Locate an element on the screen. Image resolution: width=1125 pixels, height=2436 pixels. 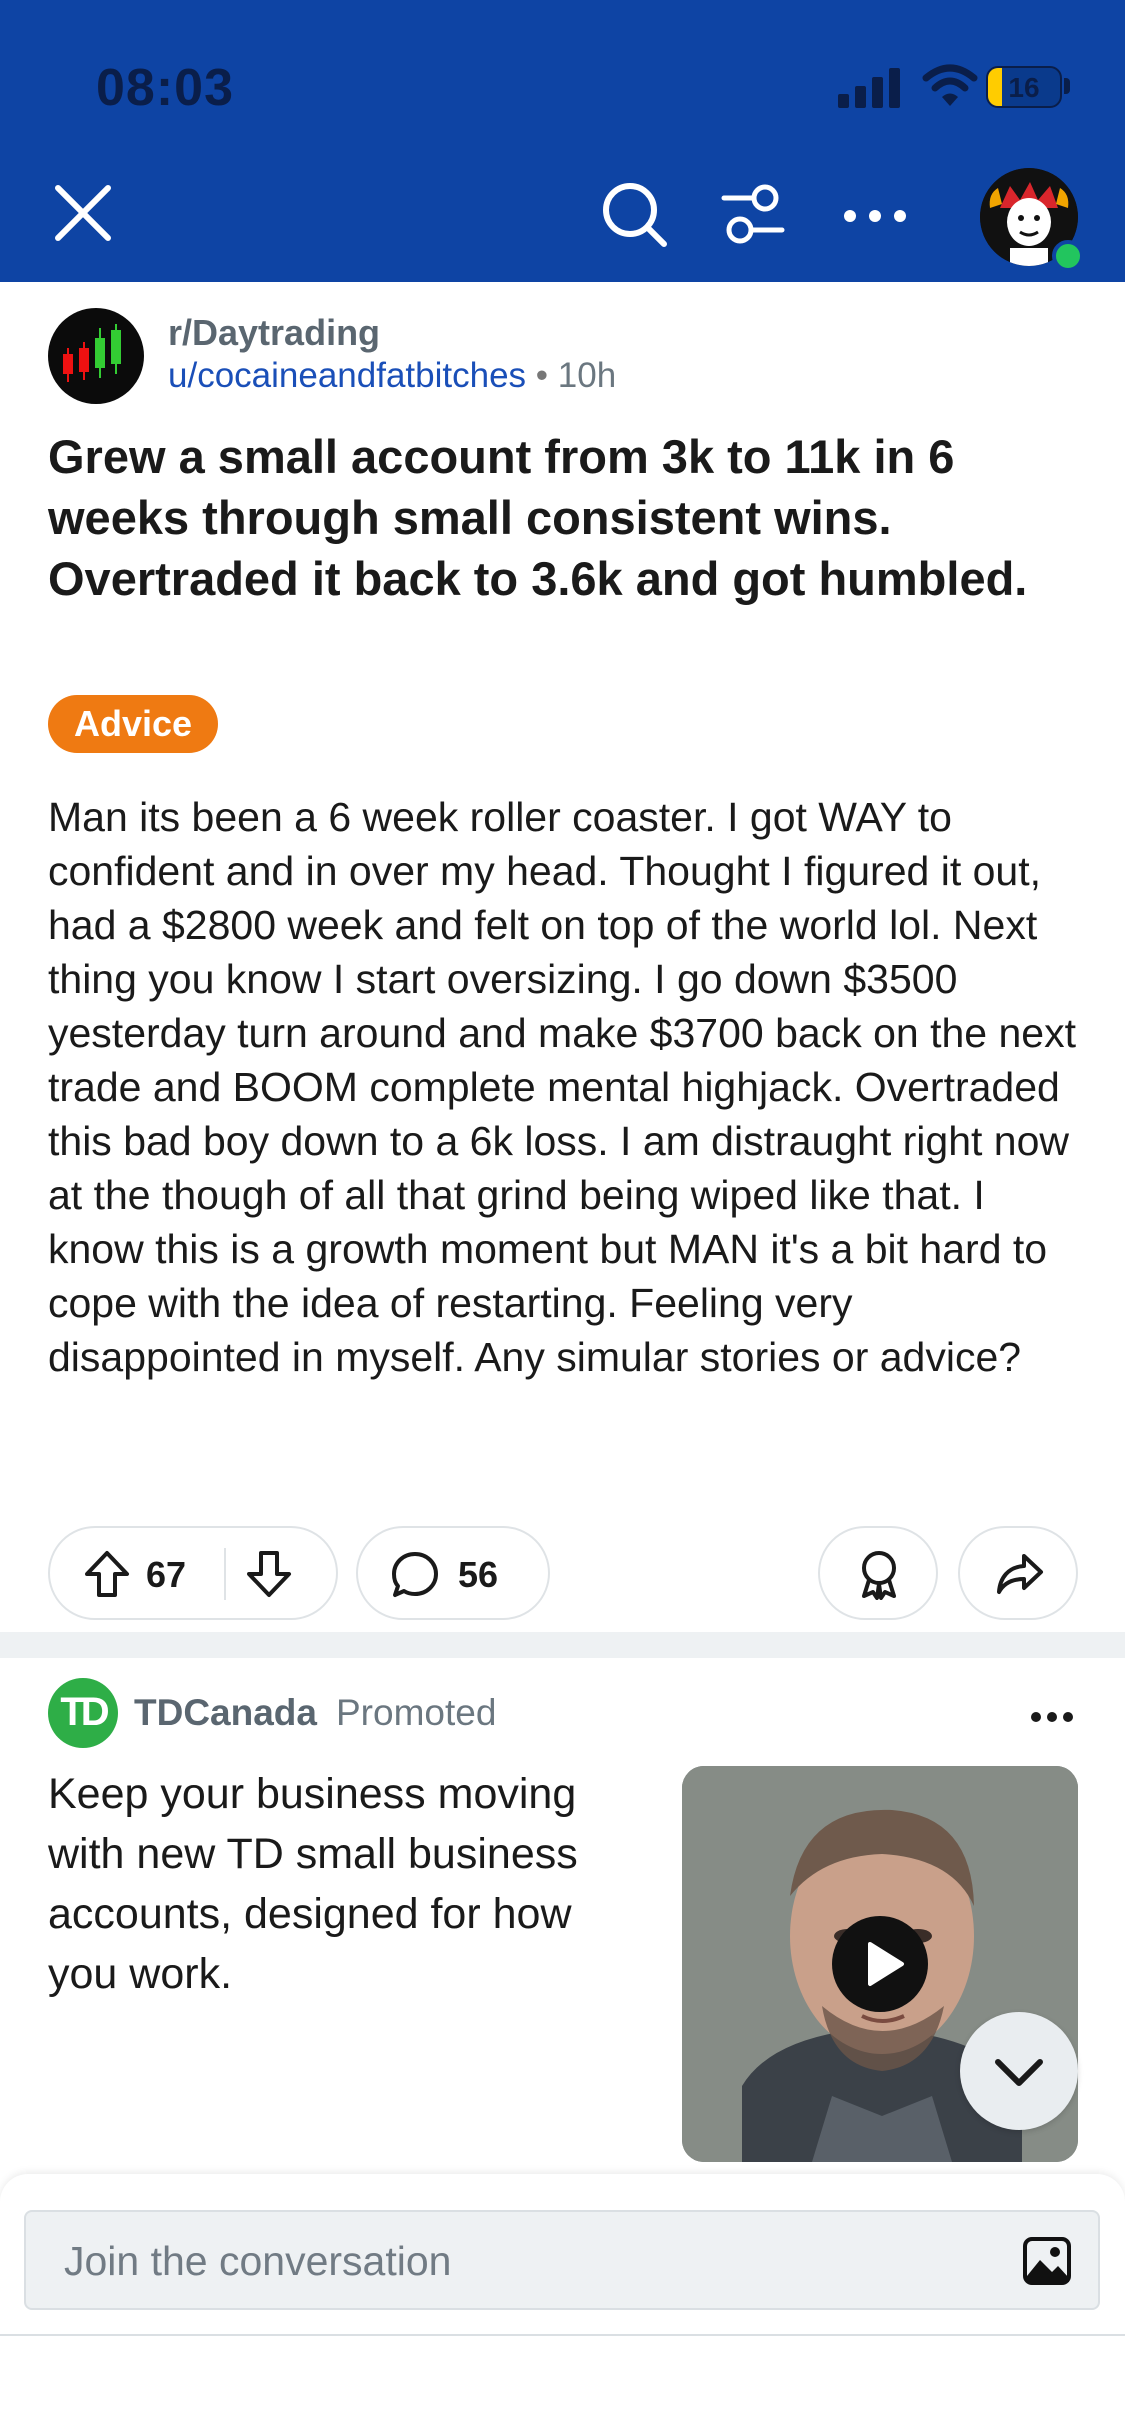
battery-icon: 16 is located at coordinates (1024, 87).